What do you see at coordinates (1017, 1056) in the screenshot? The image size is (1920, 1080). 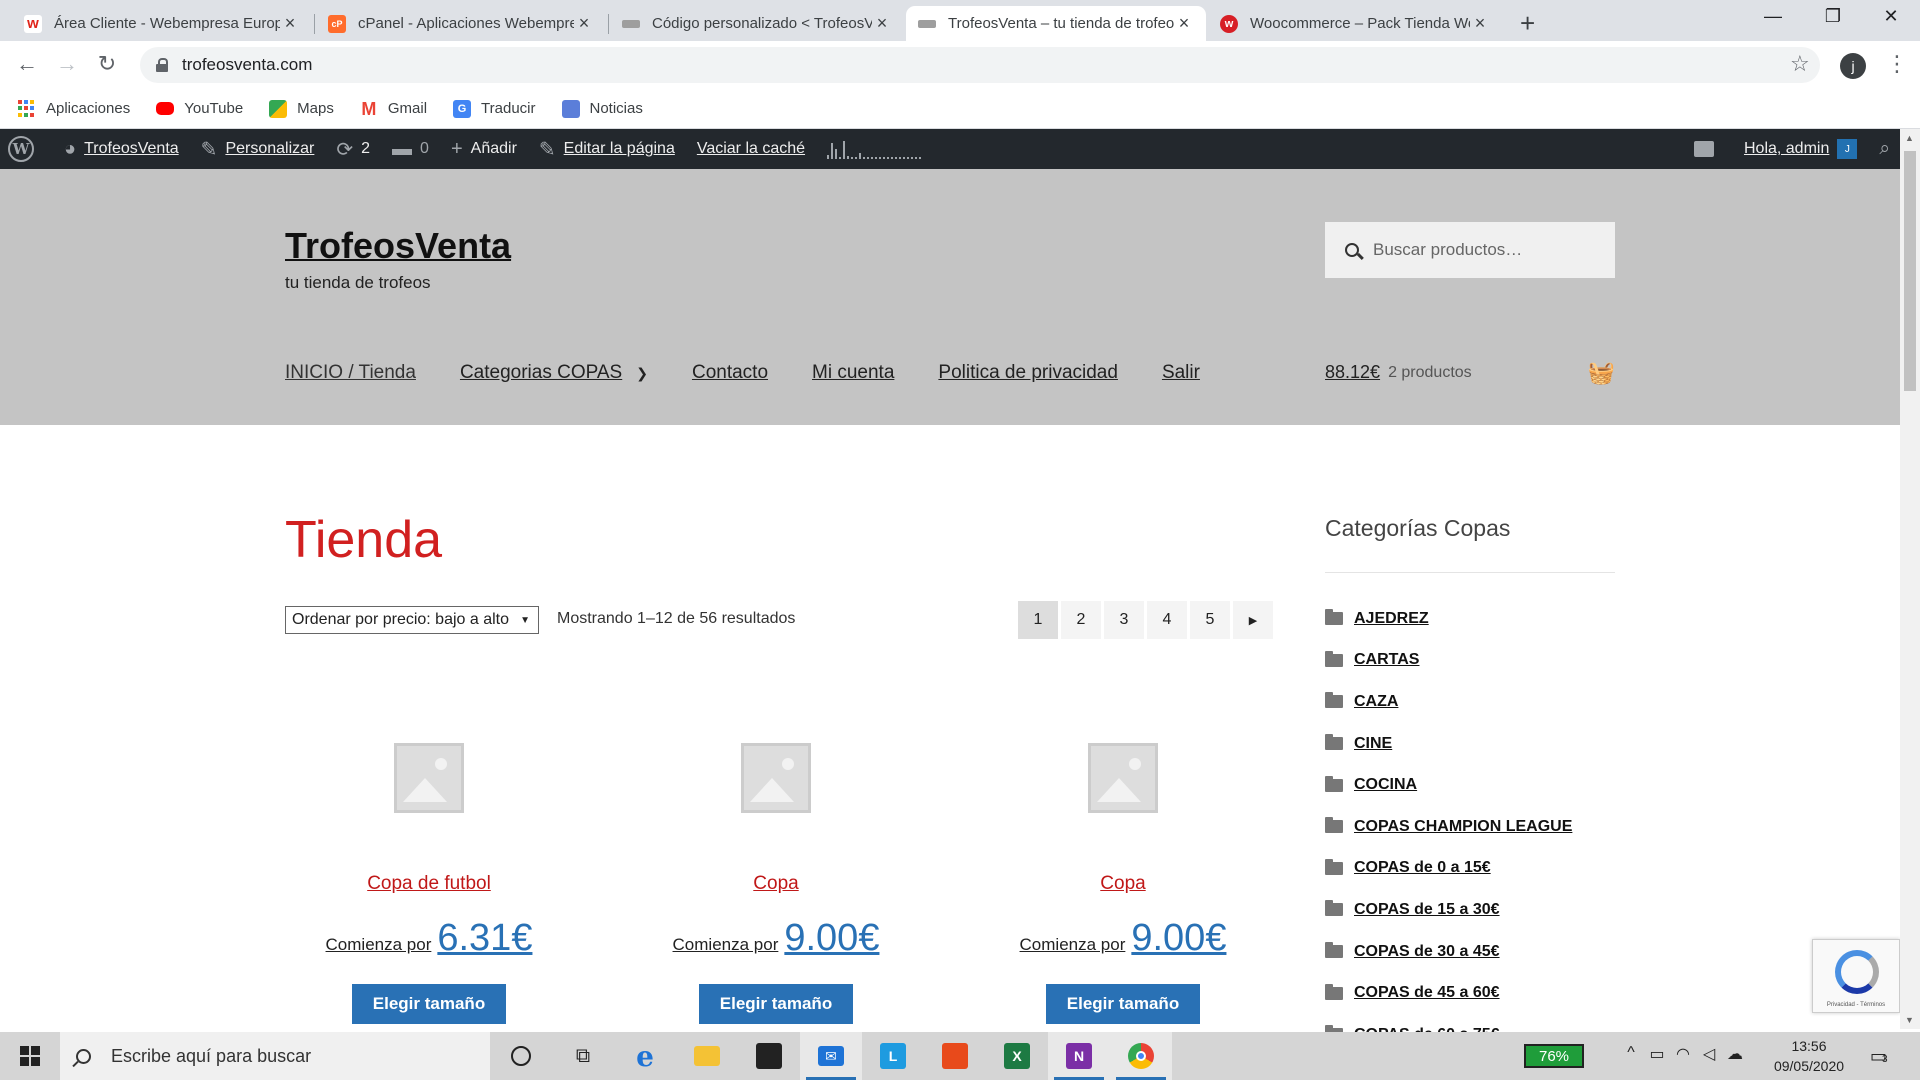 I see `excel-icon: X` at bounding box center [1017, 1056].